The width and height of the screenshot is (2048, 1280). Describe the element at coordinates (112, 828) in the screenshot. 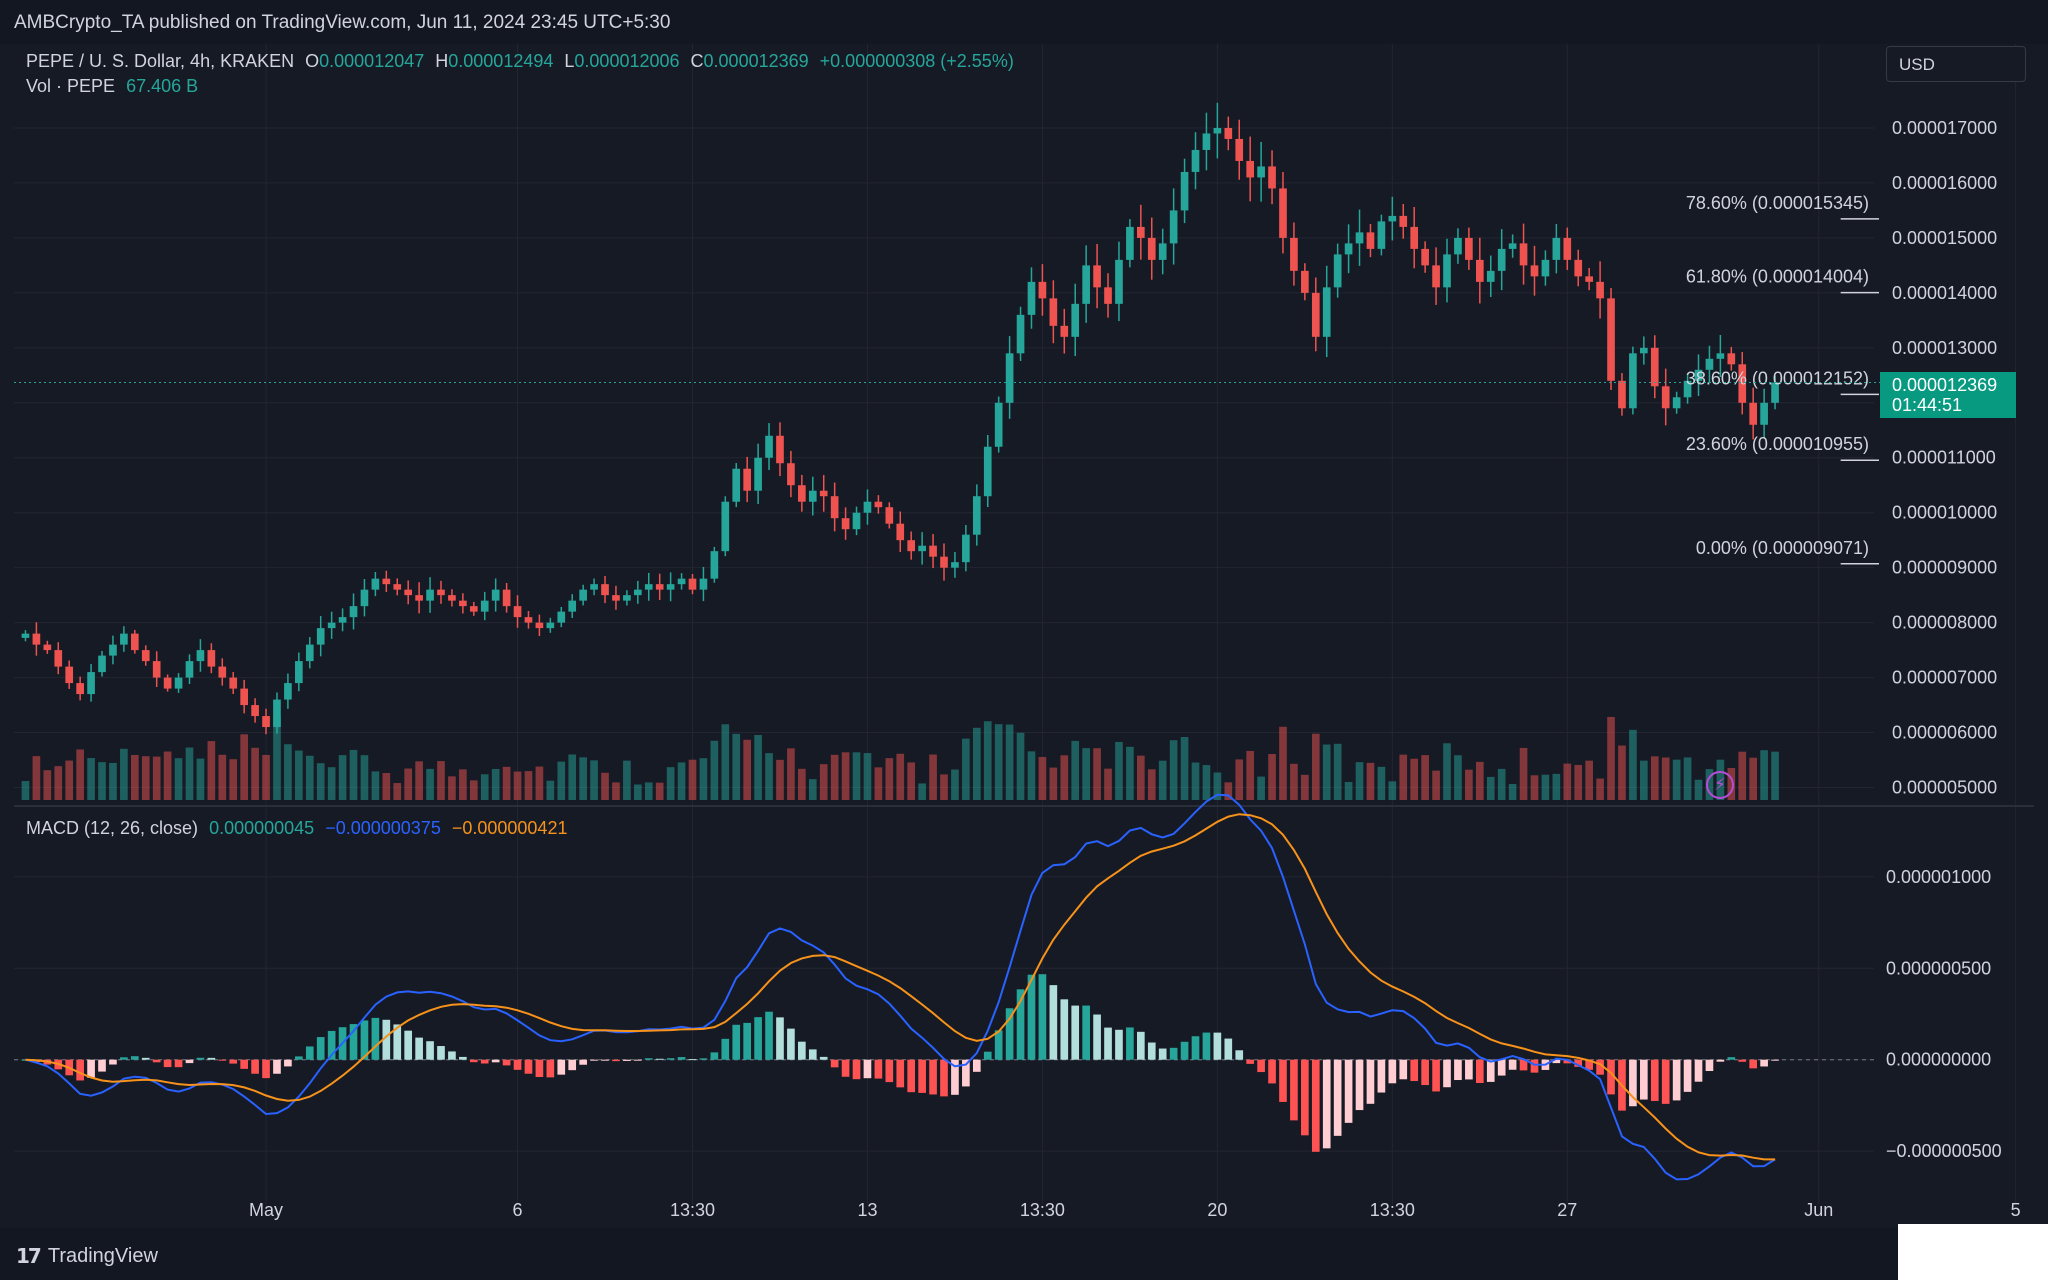

I see `macd-label: MACD (12, 26, close)` at that location.